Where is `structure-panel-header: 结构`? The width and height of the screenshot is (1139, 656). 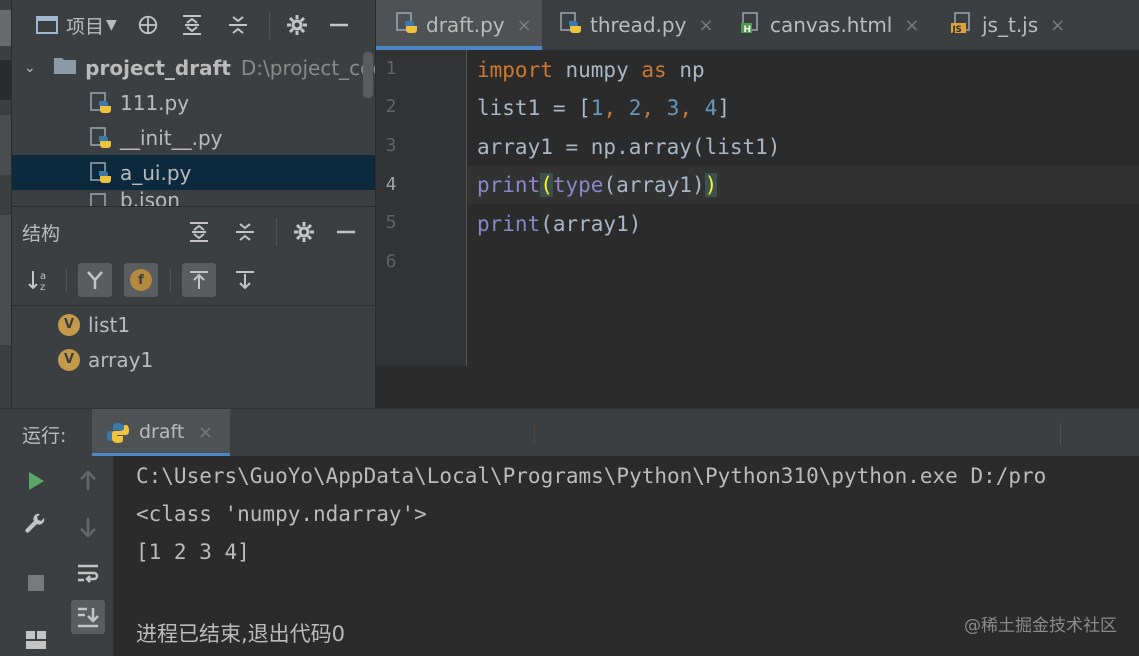 structure-panel-header: 结构 is located at coordinates (193, 232).